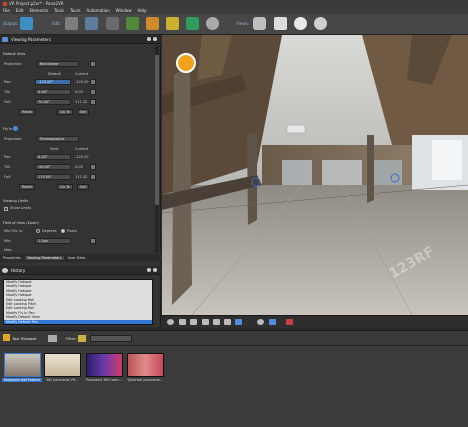  What do you see at coordinates (6, 10) in the screenshot?
I see `menu-file: File` at bounding box center [6, 10].